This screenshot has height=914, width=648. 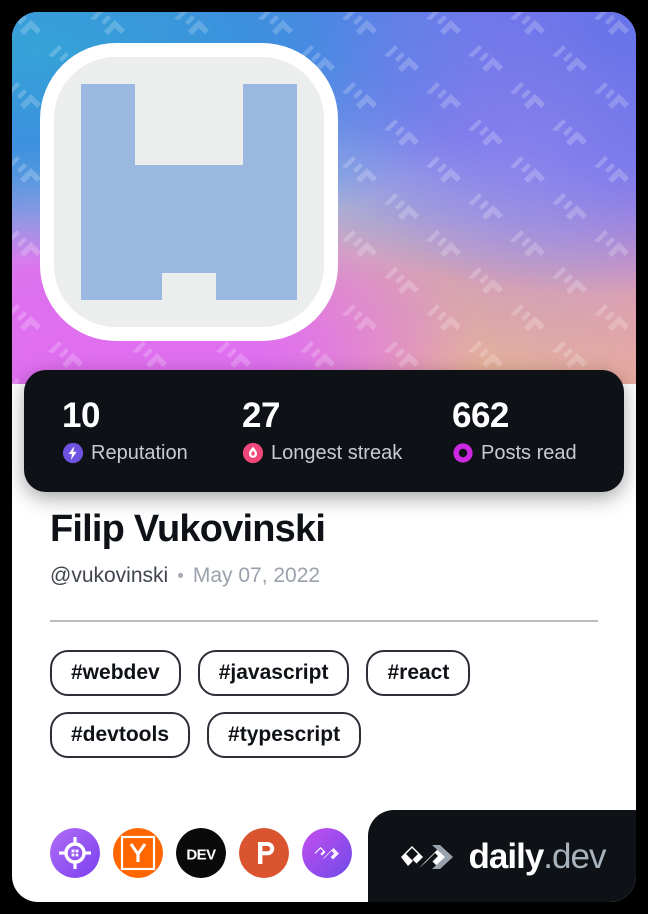 What do you see at coordinates (529, 452) in the screenshot?
I see `stat-label: Posts read` at bounding box center [529, 452].